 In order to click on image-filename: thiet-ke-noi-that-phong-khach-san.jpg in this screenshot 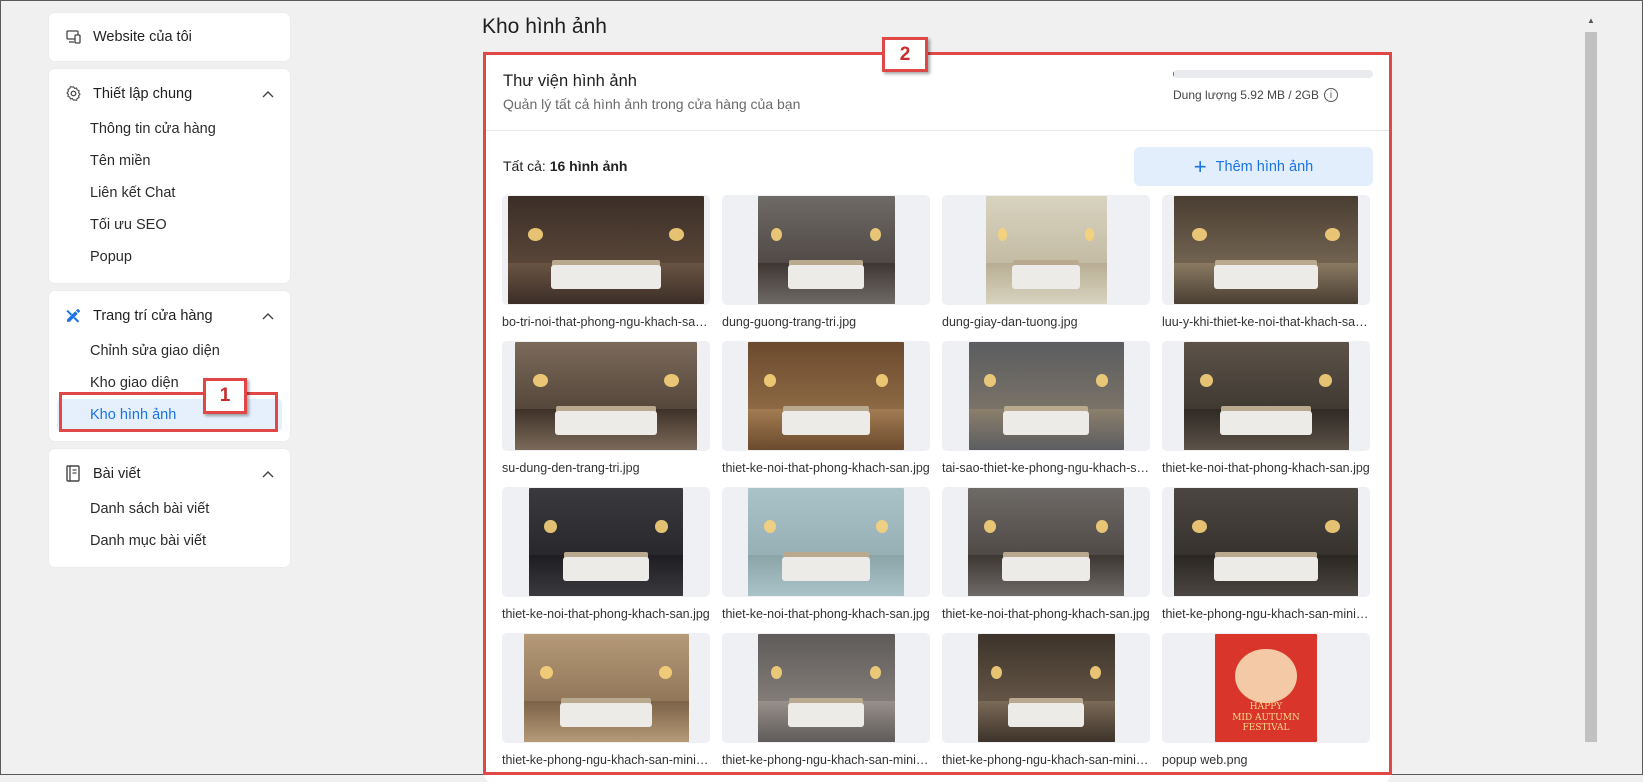, I will do `click(826, 468)`.